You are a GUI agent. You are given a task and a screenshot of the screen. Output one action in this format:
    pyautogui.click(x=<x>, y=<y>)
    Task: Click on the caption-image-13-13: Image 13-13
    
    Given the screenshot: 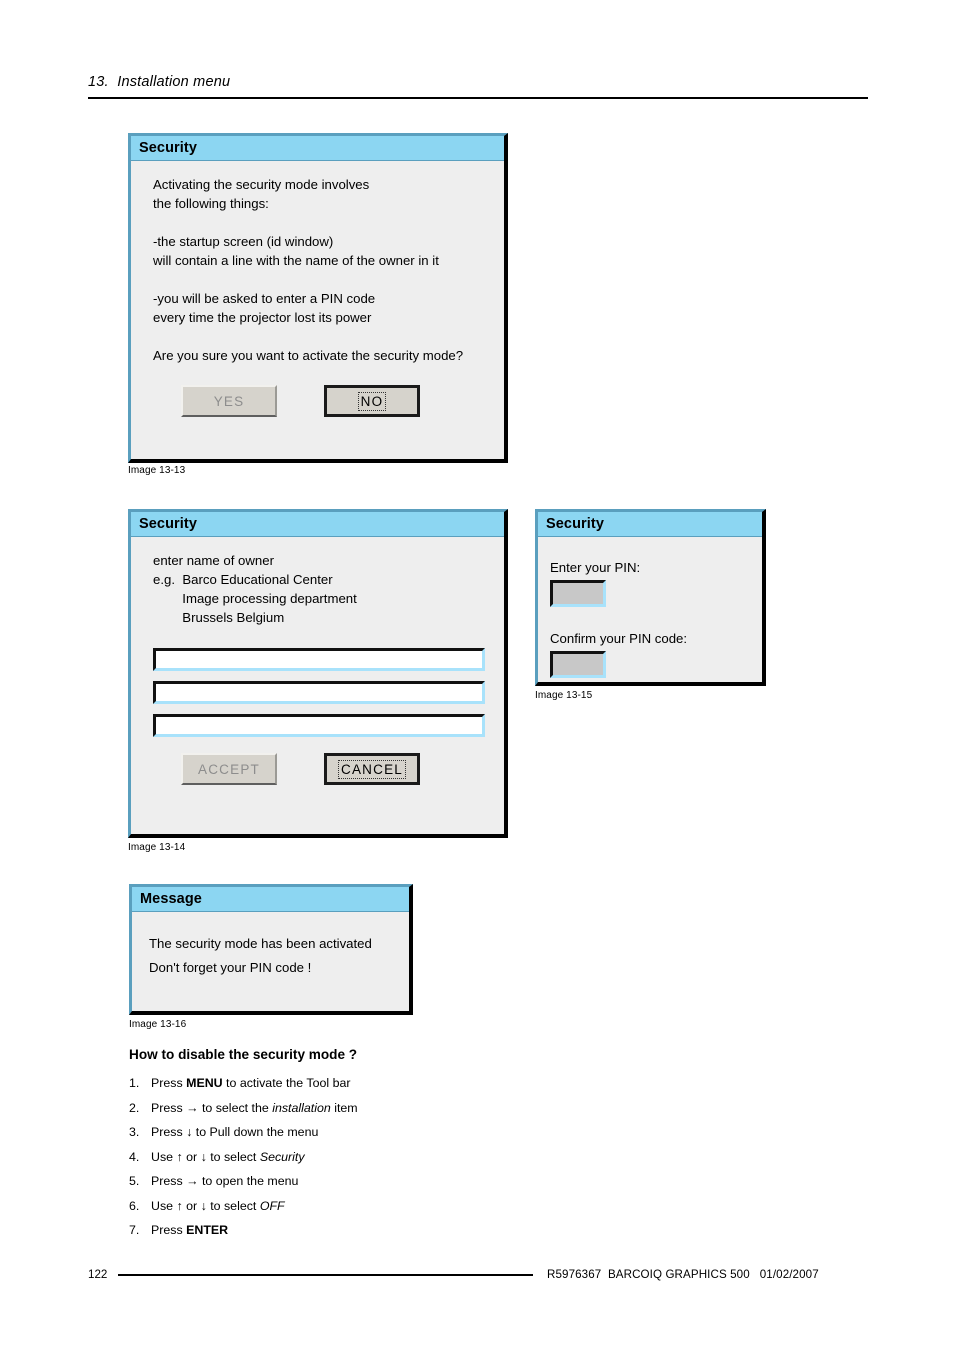 What is the action you would take?
    pyautogui.click(x=157, y=470)
    